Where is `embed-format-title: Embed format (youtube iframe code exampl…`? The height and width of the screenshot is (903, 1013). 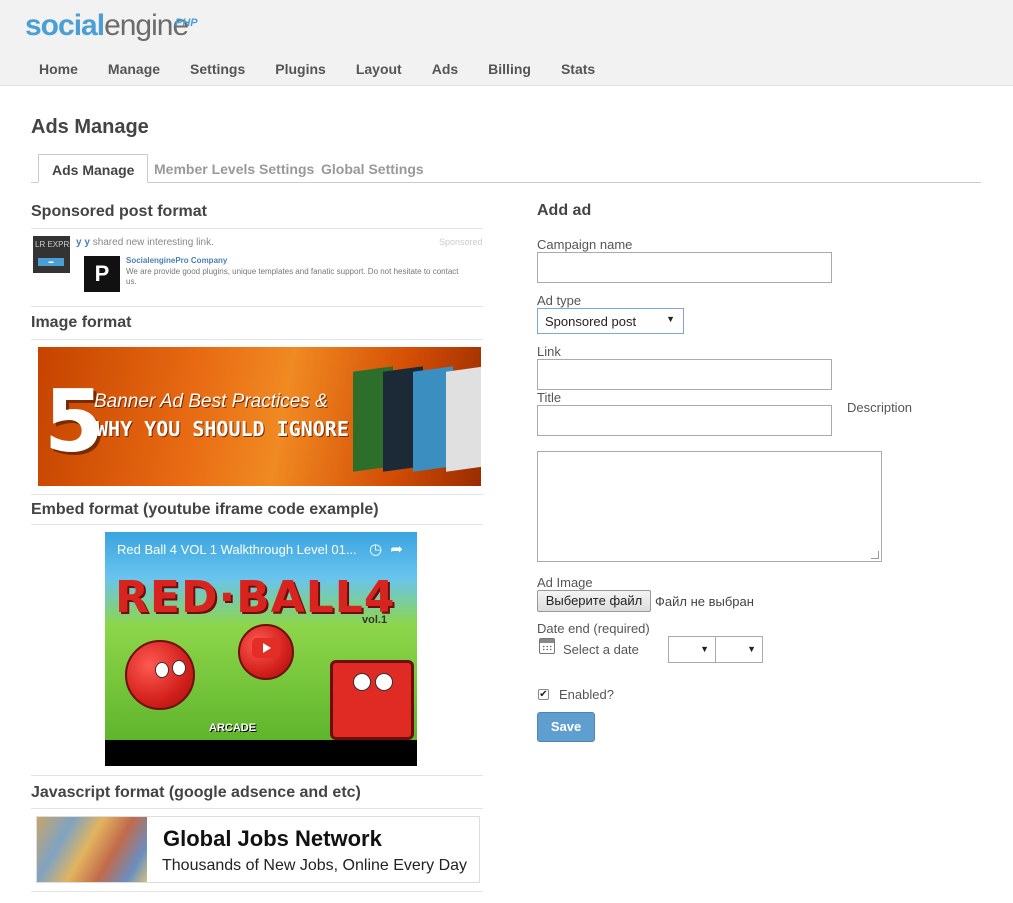 embed-format-title: Embed format (youtube iframe code exampl… is located at coordinates (205, 509).